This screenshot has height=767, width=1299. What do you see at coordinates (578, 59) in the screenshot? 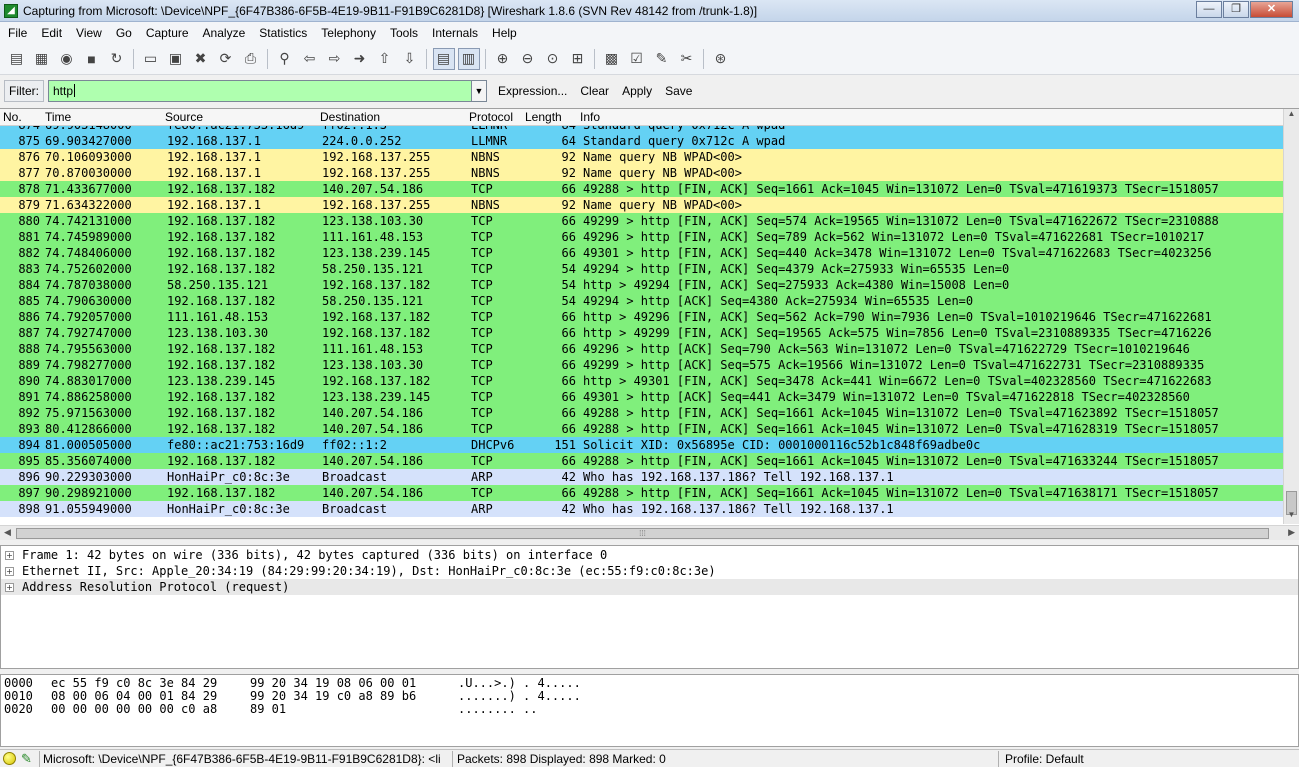
I see `resize-columns-icon: ⊞` at bounding box center [578, 59].